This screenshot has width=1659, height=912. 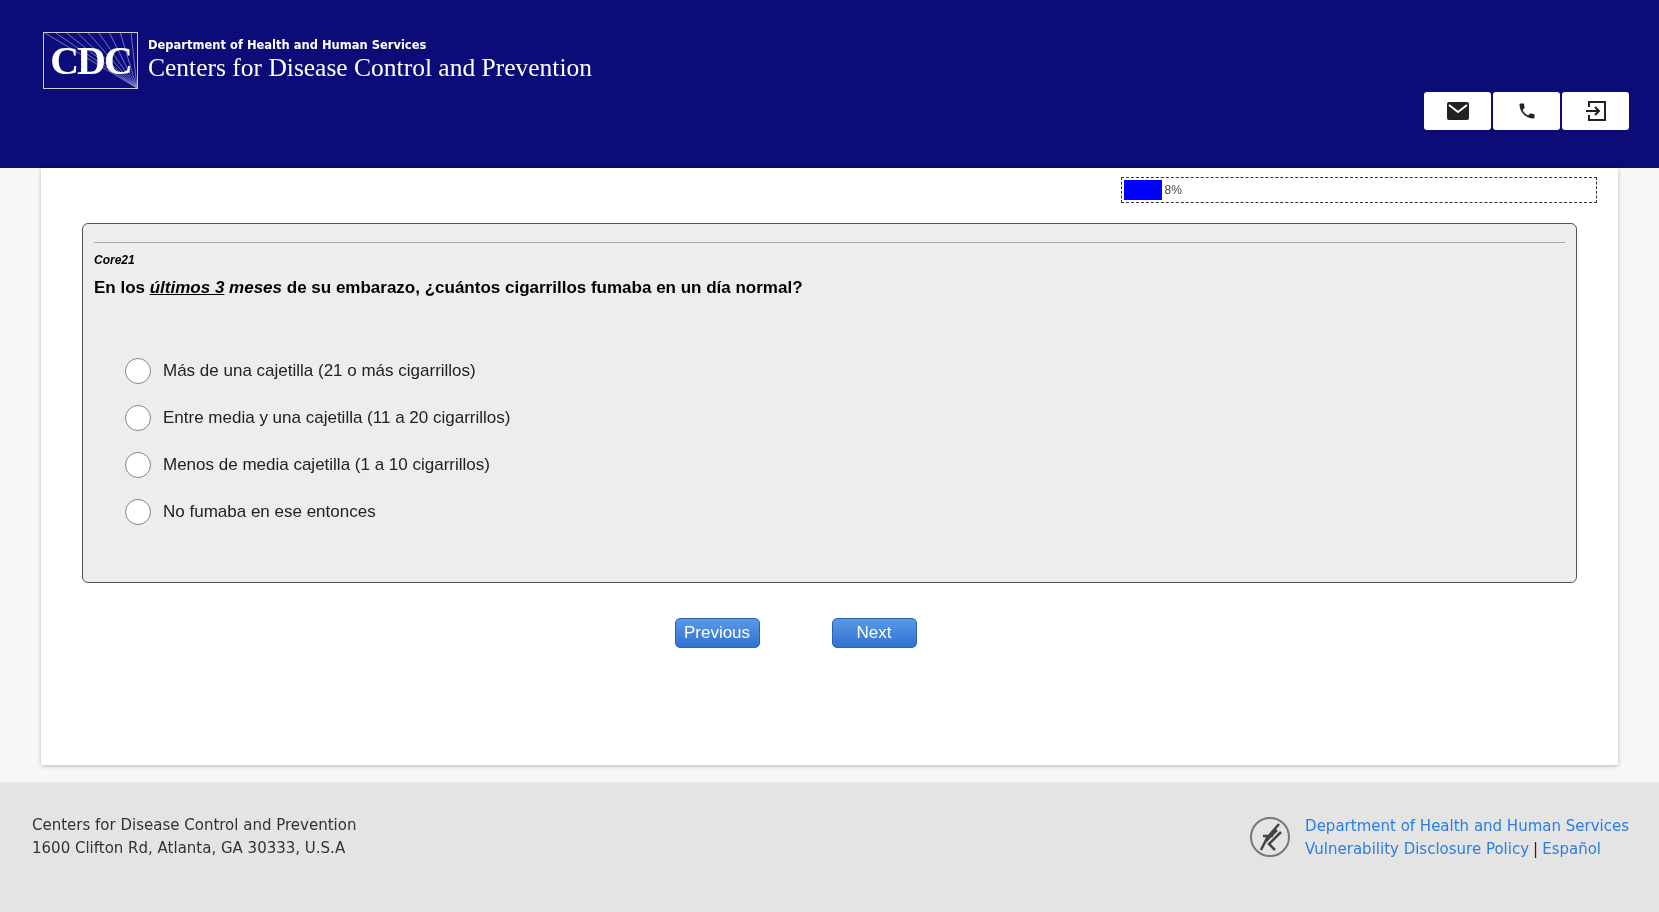 What do you see at coordinates (1571, 848) in the screenshot?
I see `language-link: Español` at bounding box center [1571, 848].